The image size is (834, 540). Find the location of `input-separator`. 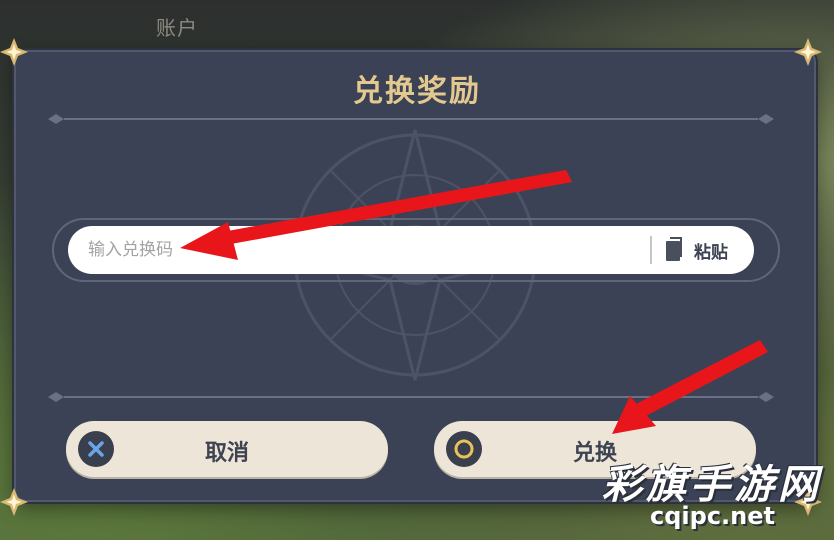

input-separator is located at coordinates (651, 250).